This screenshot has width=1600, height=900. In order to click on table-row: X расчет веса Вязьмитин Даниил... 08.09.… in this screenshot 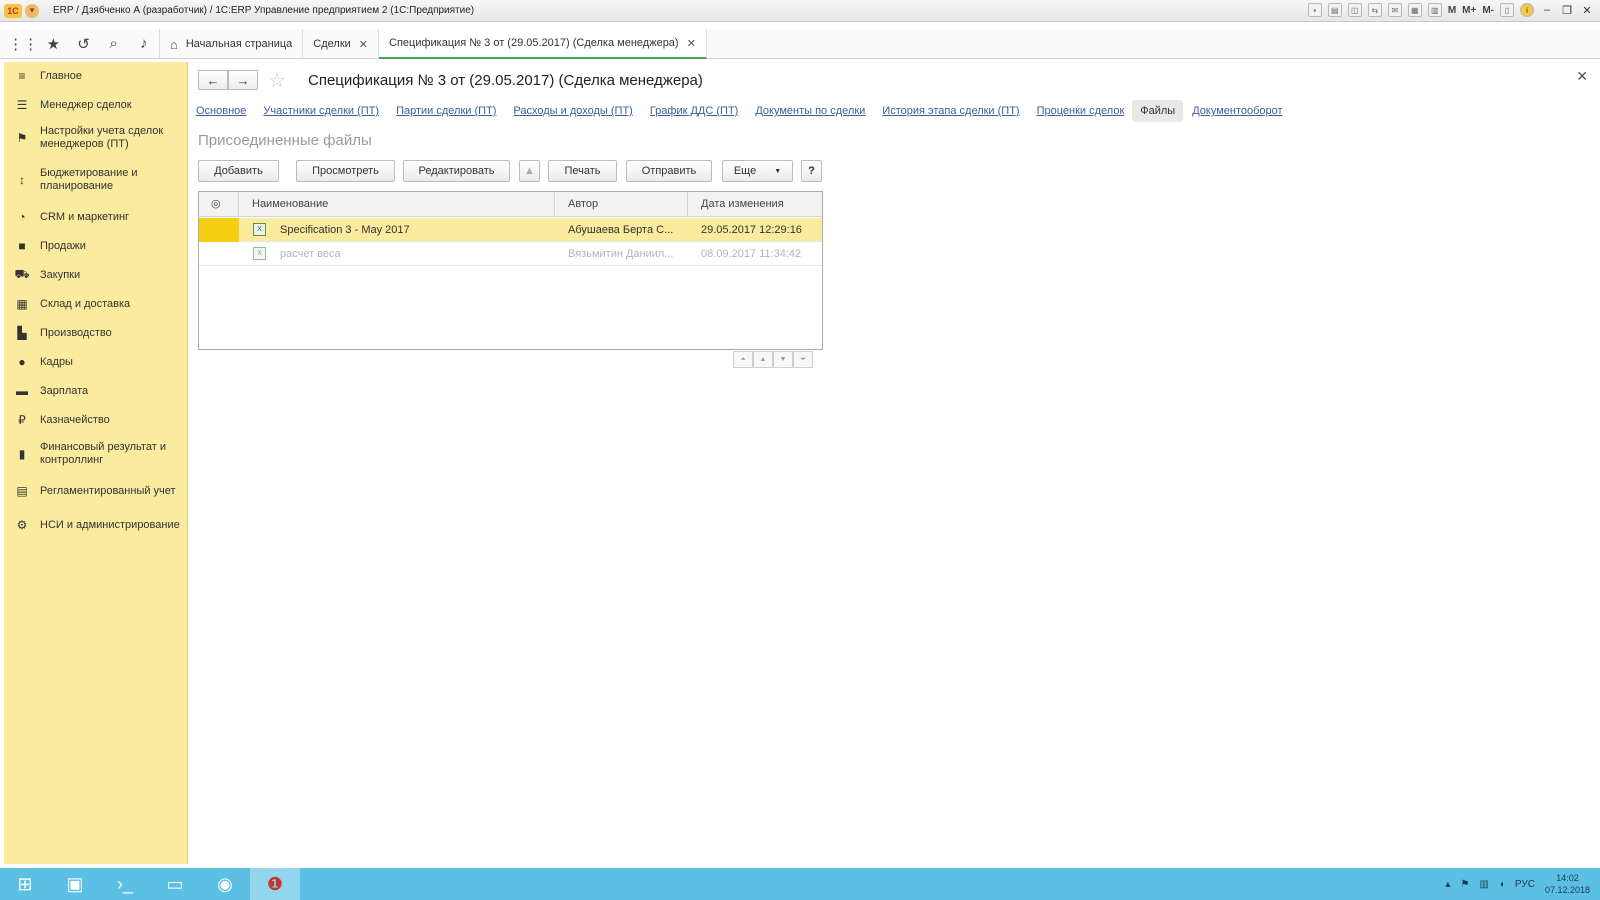, I will do `click(510, 254)`.